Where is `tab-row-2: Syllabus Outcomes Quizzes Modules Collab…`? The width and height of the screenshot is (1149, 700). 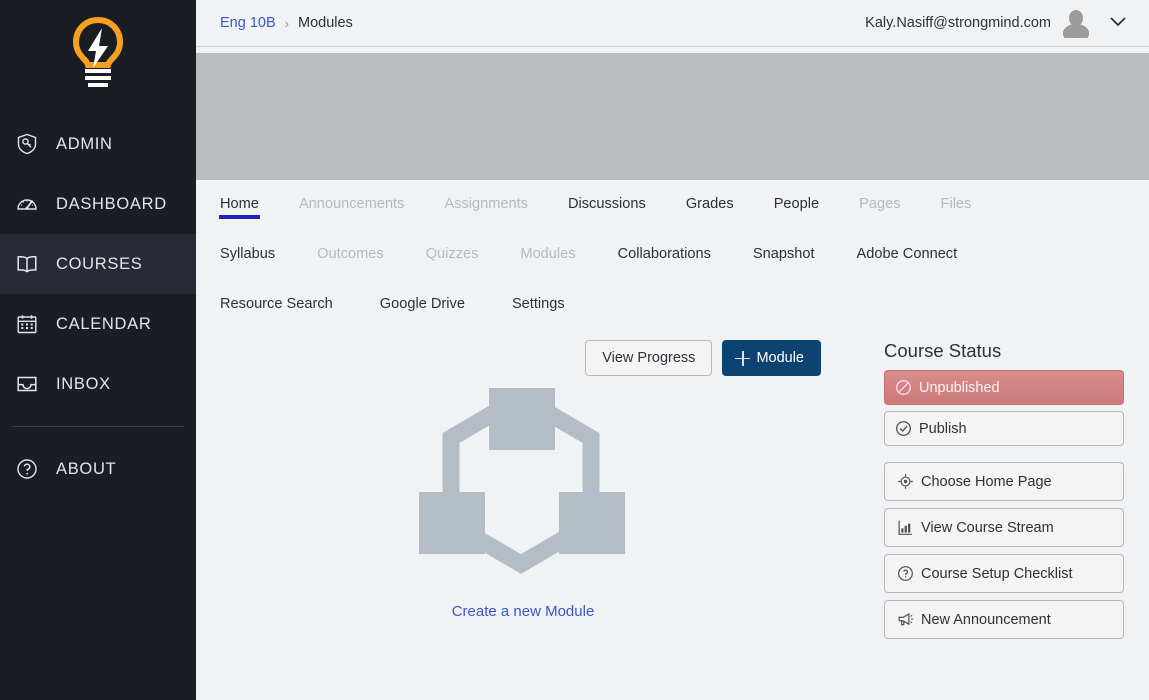
tab-row-2: Syllabus Outcomes Quizzes Modules Collab… is located at coordinates (672, 255).